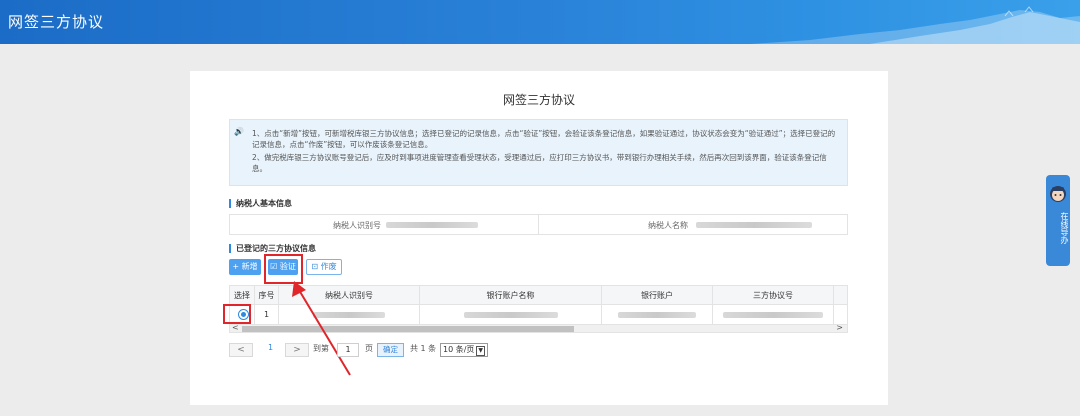  Describe the element at coordinates (297, 350) in the screenshot. I see `next-page-button: >` at that location.